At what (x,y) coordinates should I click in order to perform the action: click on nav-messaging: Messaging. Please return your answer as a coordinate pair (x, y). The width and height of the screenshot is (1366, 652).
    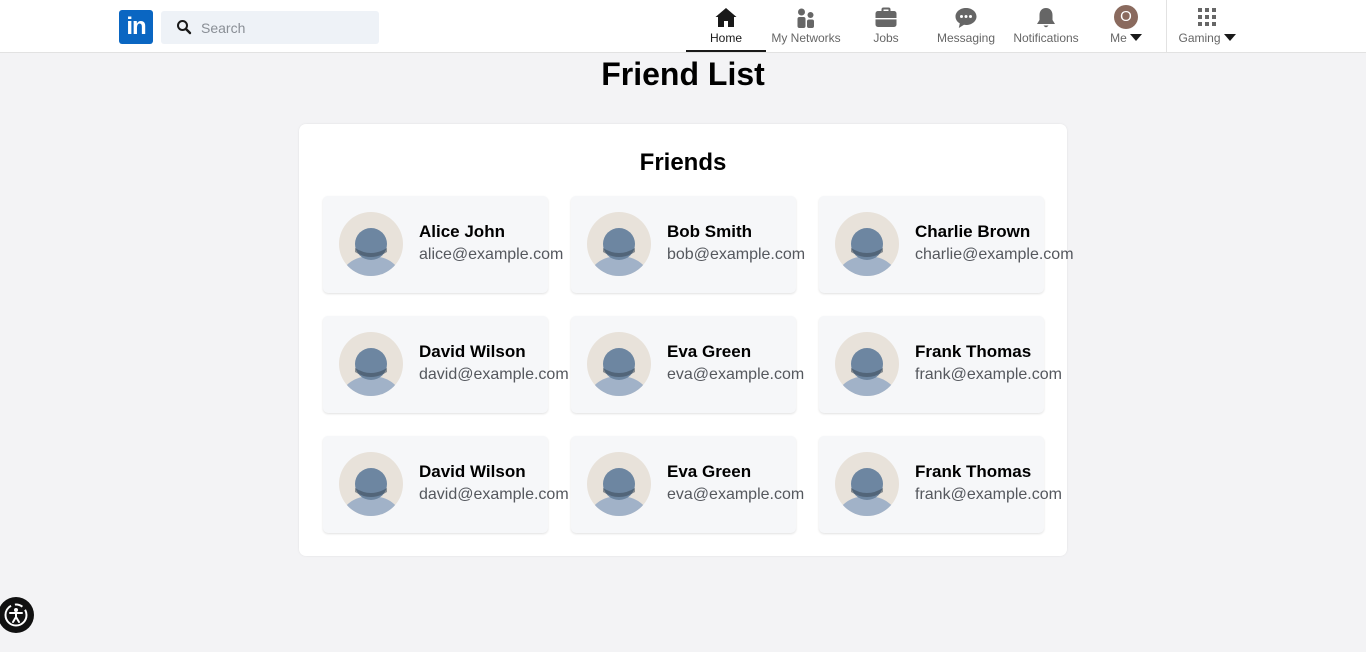
    Looking at the image, I should click on (966, 26).